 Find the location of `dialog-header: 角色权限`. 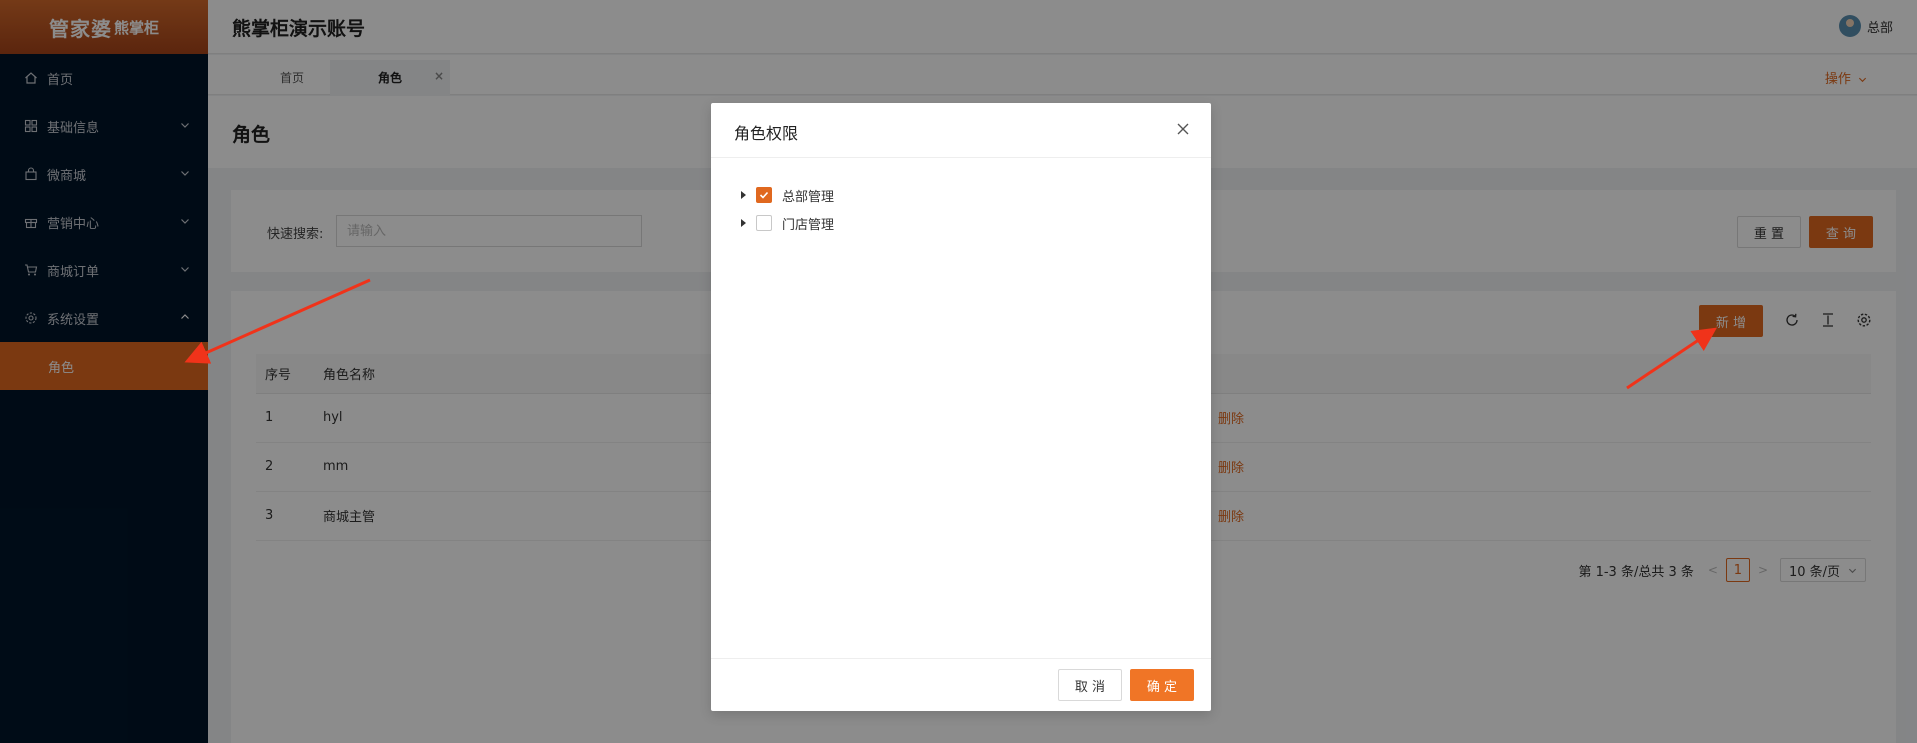

dialog-header: 角色权限 is located at coordinates (961, 130).